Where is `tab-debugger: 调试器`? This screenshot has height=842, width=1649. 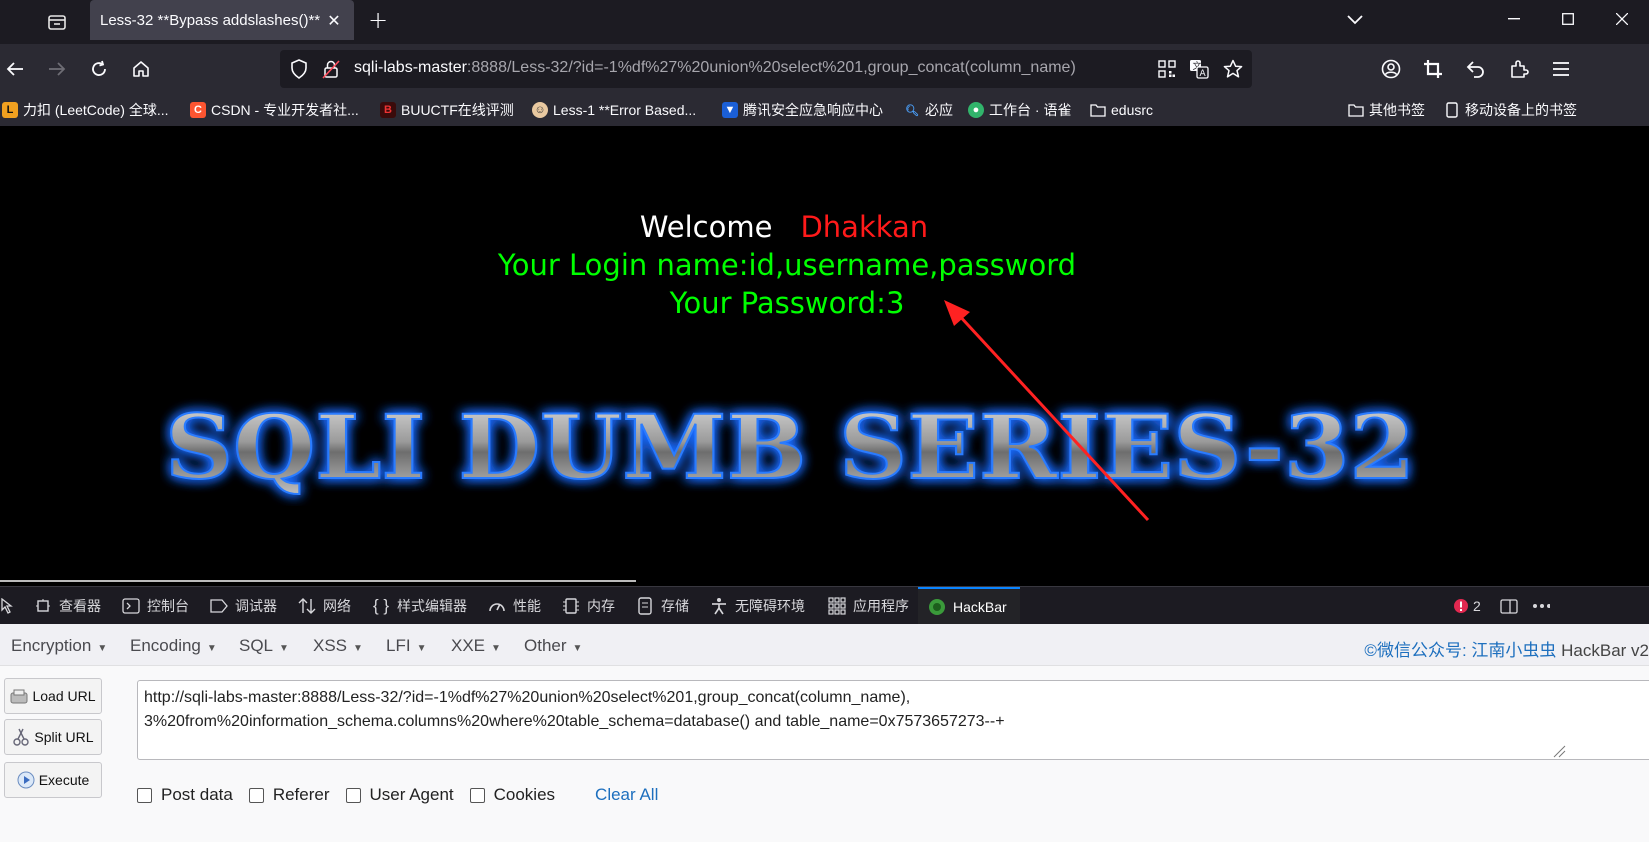
tab-debugger: 调试器 is located at coordinates (243, 605).